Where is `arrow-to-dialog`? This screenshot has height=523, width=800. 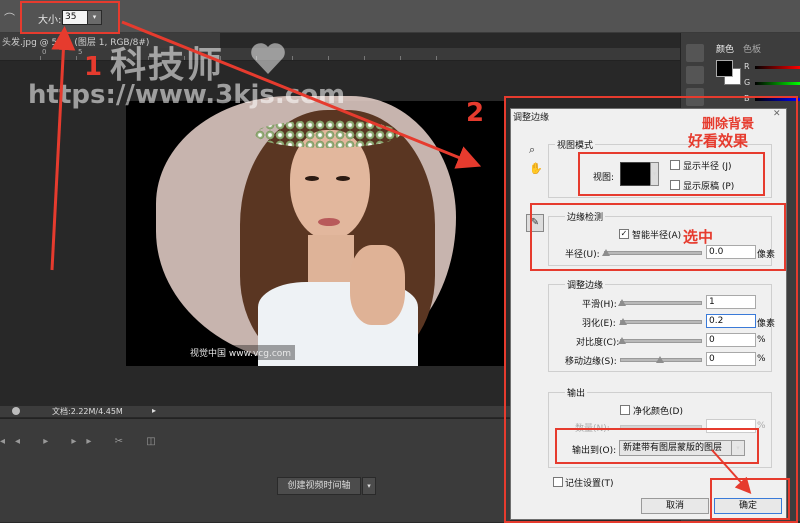 arrow-to-dialog is located at coordinates (301, 94).